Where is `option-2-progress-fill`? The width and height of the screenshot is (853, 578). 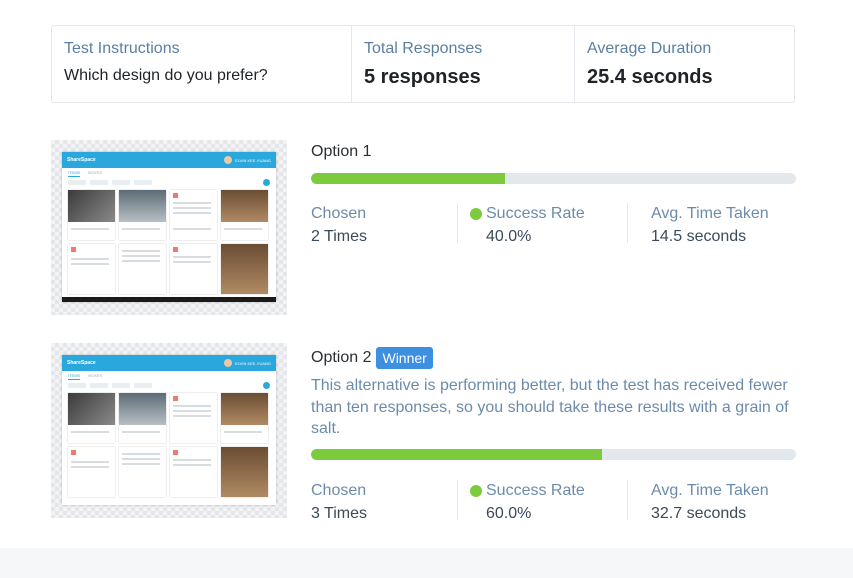
option-2-progress-fill is located at coordinates (456, 454).